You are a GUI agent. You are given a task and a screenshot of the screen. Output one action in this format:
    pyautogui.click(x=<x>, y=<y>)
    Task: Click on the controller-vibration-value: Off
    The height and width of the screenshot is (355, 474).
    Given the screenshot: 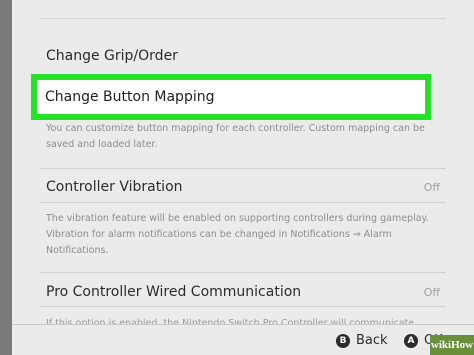 What is the action you would take?
    pyautogui.click(x=431, y=187)
    